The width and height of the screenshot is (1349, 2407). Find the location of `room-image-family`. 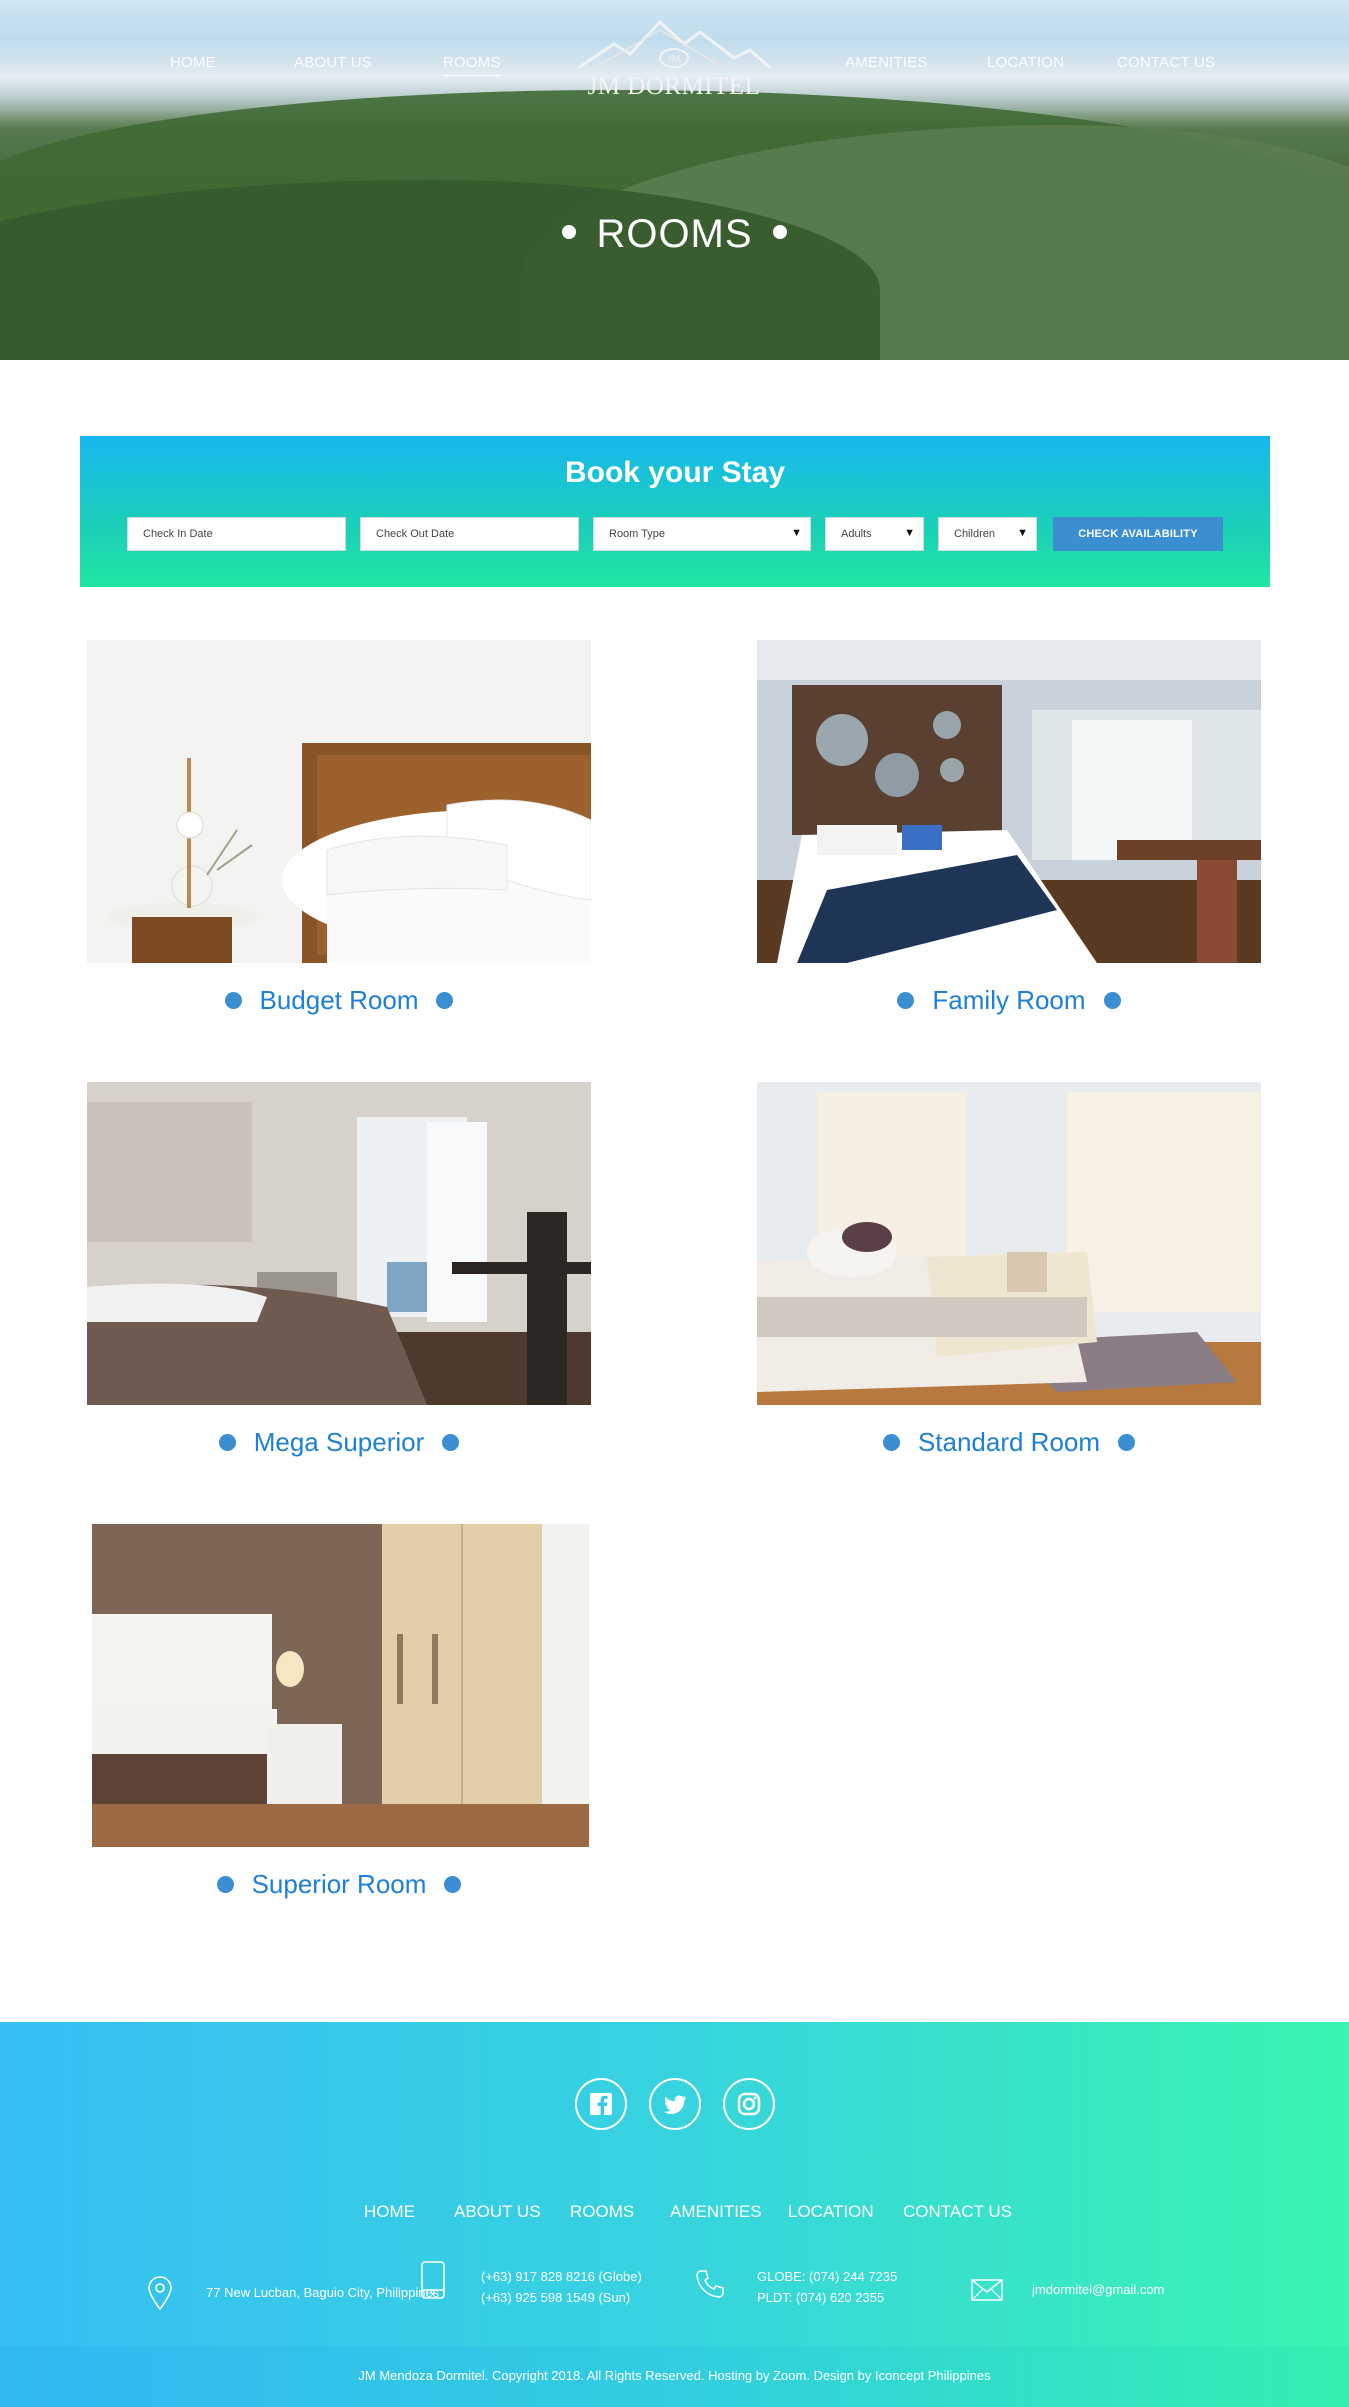

room-image-family is located at coordinates (1009, 801).